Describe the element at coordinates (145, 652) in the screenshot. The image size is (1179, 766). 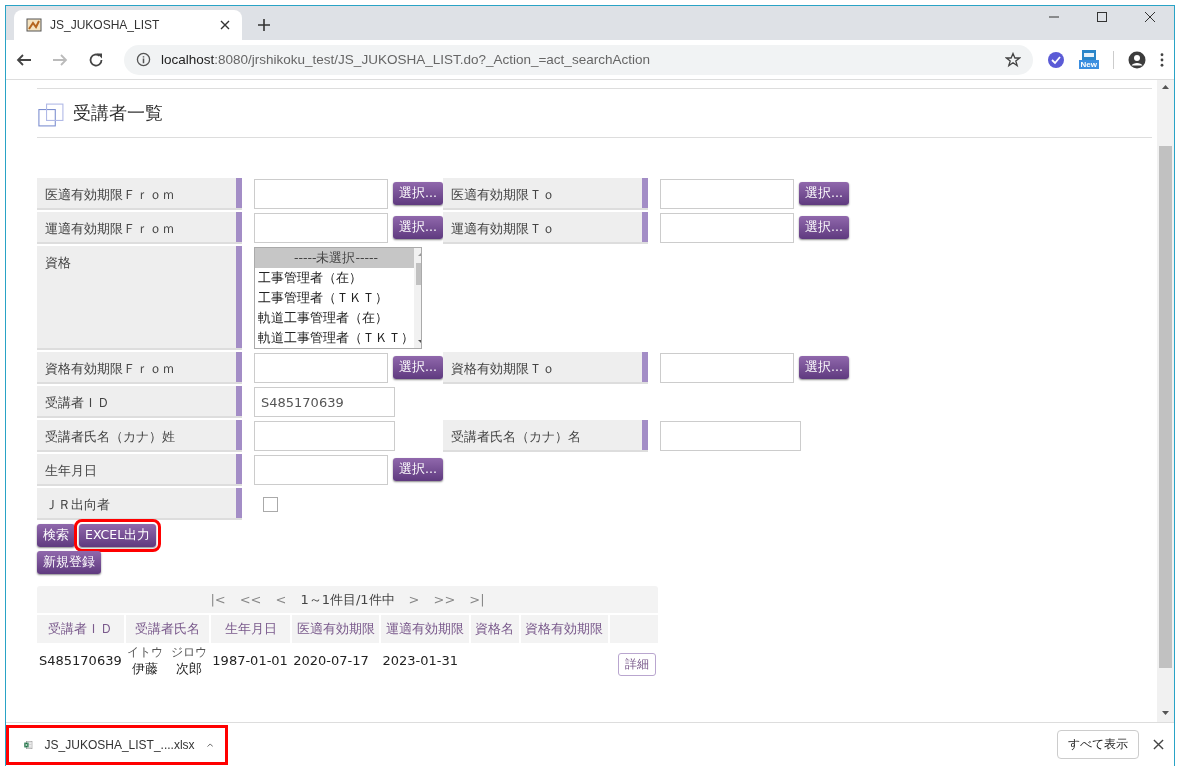
I see `name-reading: イトウ` at that location.